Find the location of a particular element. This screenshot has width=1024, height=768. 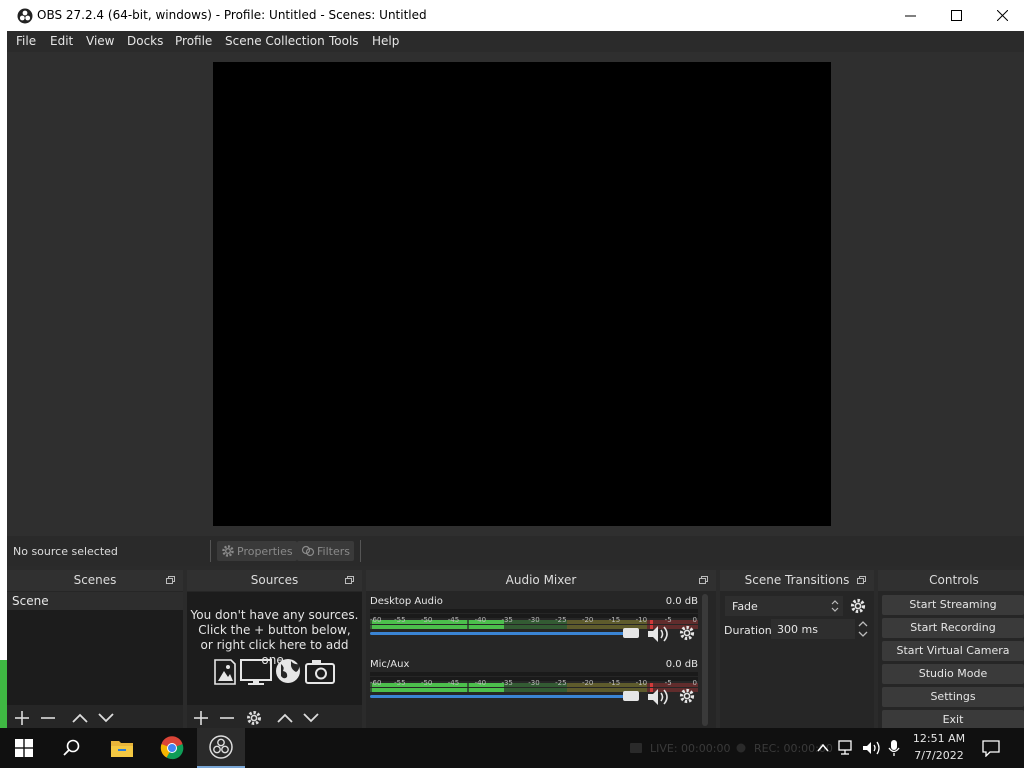

menu-docks: Docks is located at coordinates (145, 41).